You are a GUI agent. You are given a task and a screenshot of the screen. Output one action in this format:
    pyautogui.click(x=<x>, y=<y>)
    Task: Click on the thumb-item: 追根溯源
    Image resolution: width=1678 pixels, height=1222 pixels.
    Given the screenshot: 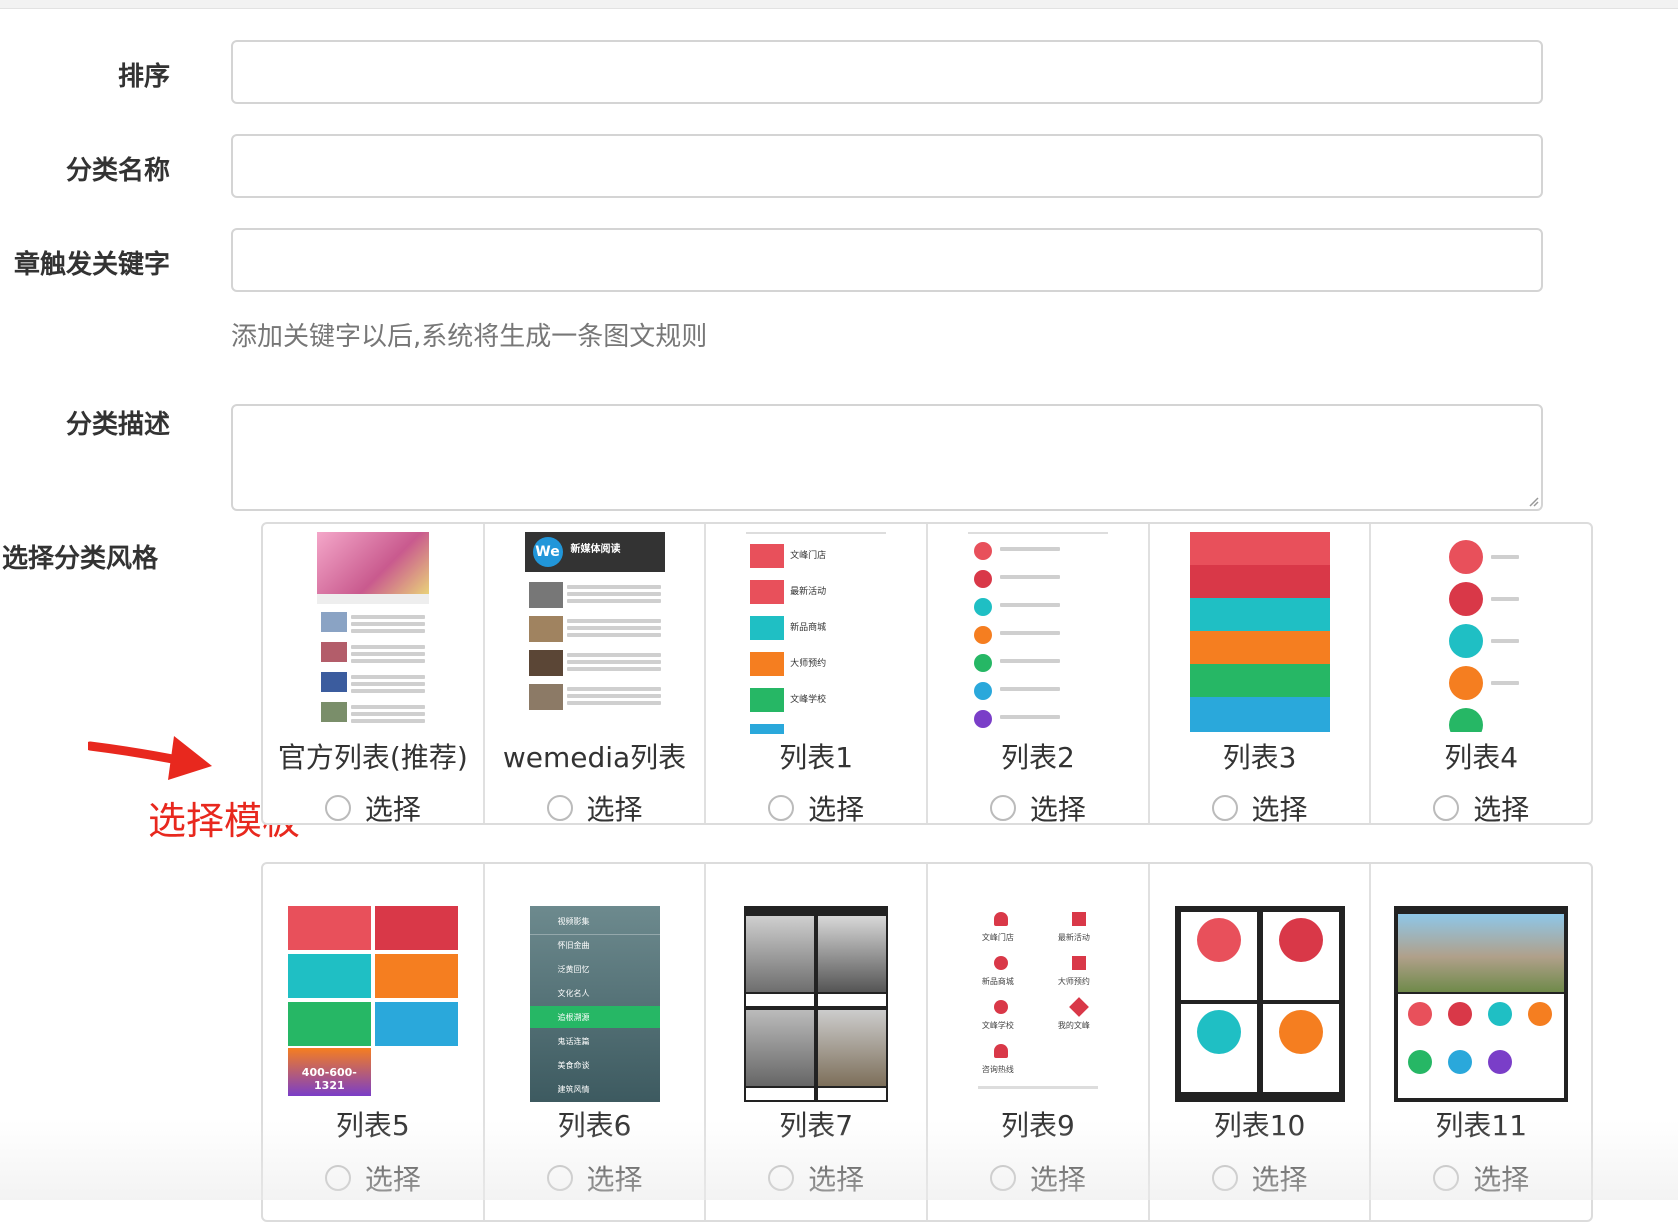 What is the action you would take?
    pyautogui.click(x=573, y=1017)
    